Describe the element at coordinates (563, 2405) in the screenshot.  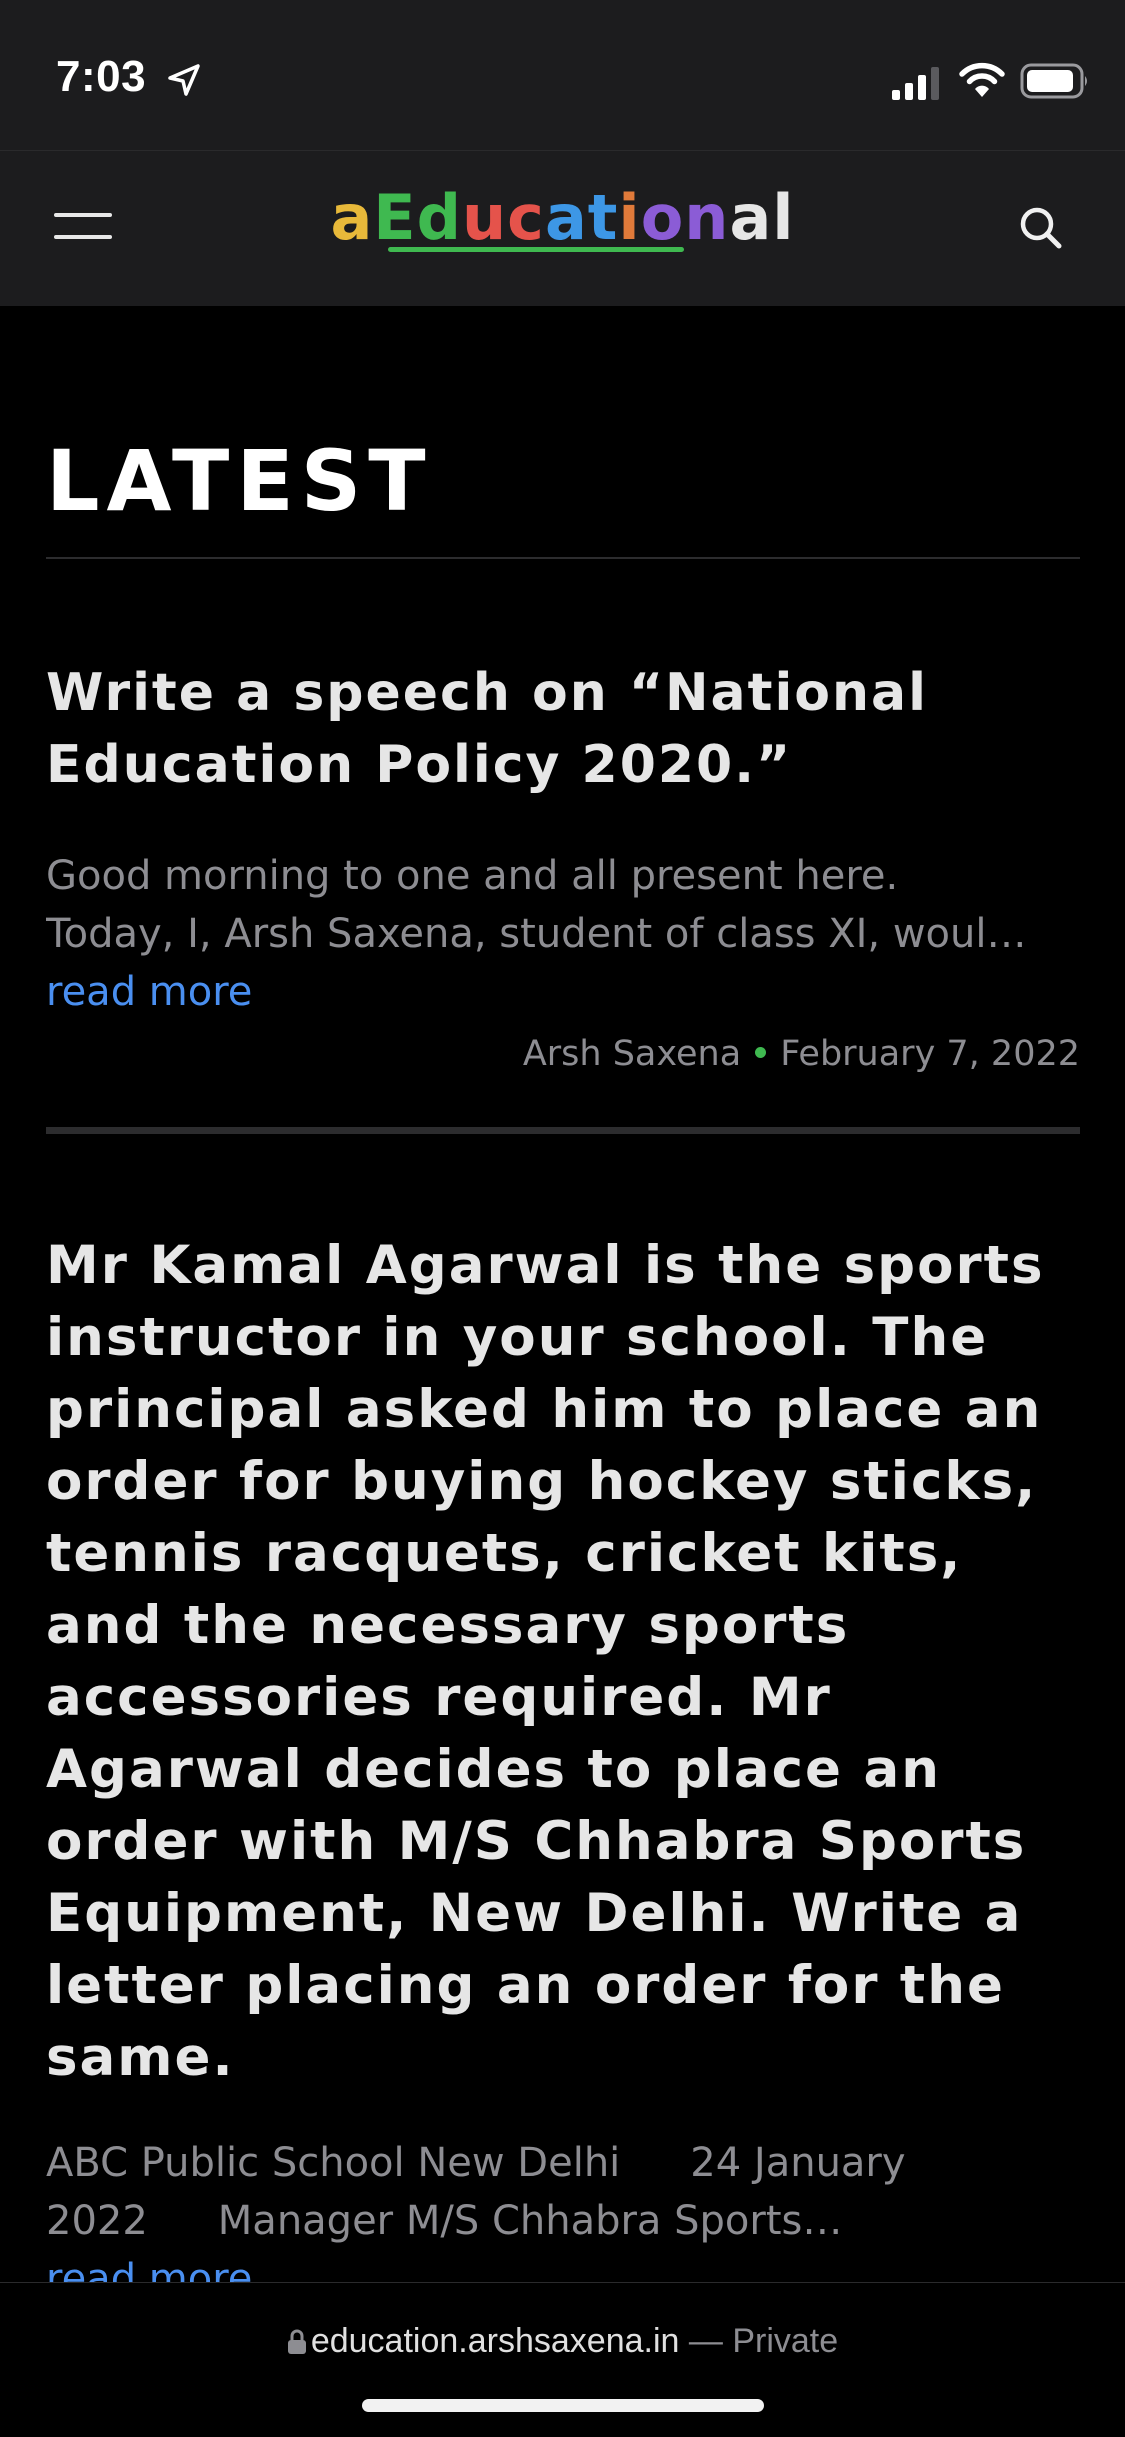
I see `home-indicator` at that location.